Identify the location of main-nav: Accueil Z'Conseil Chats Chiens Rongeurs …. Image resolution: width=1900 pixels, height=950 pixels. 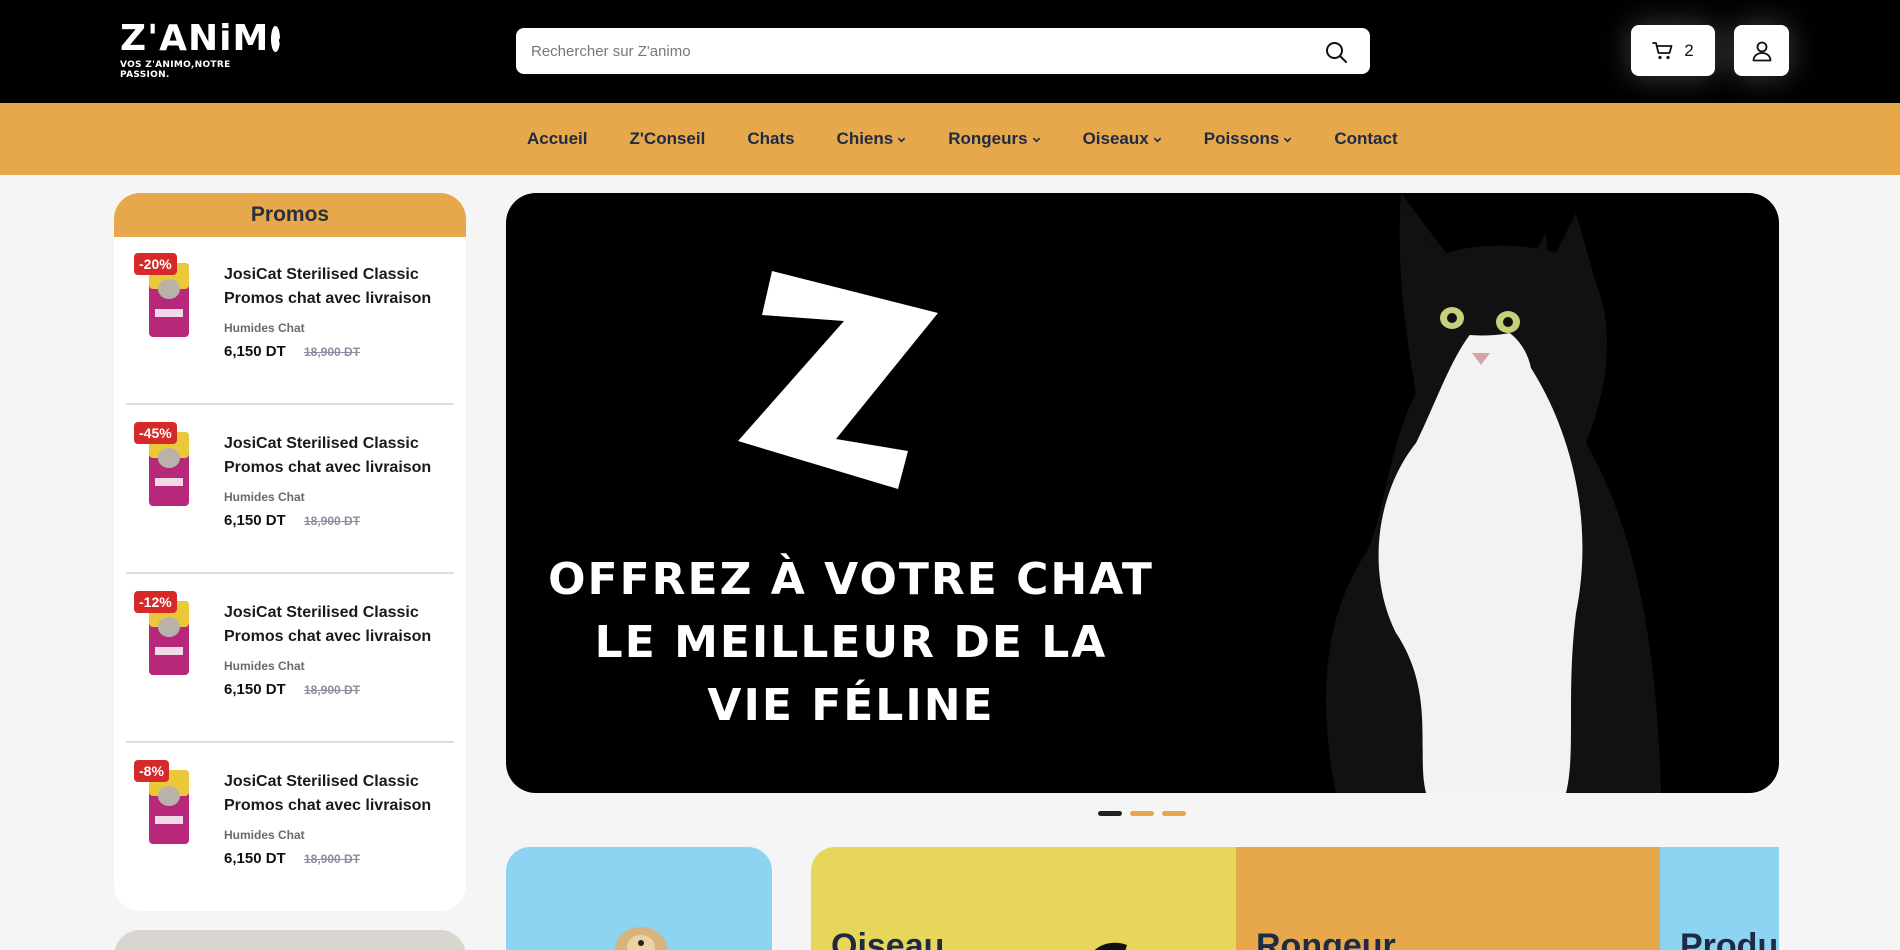
(950, 139).